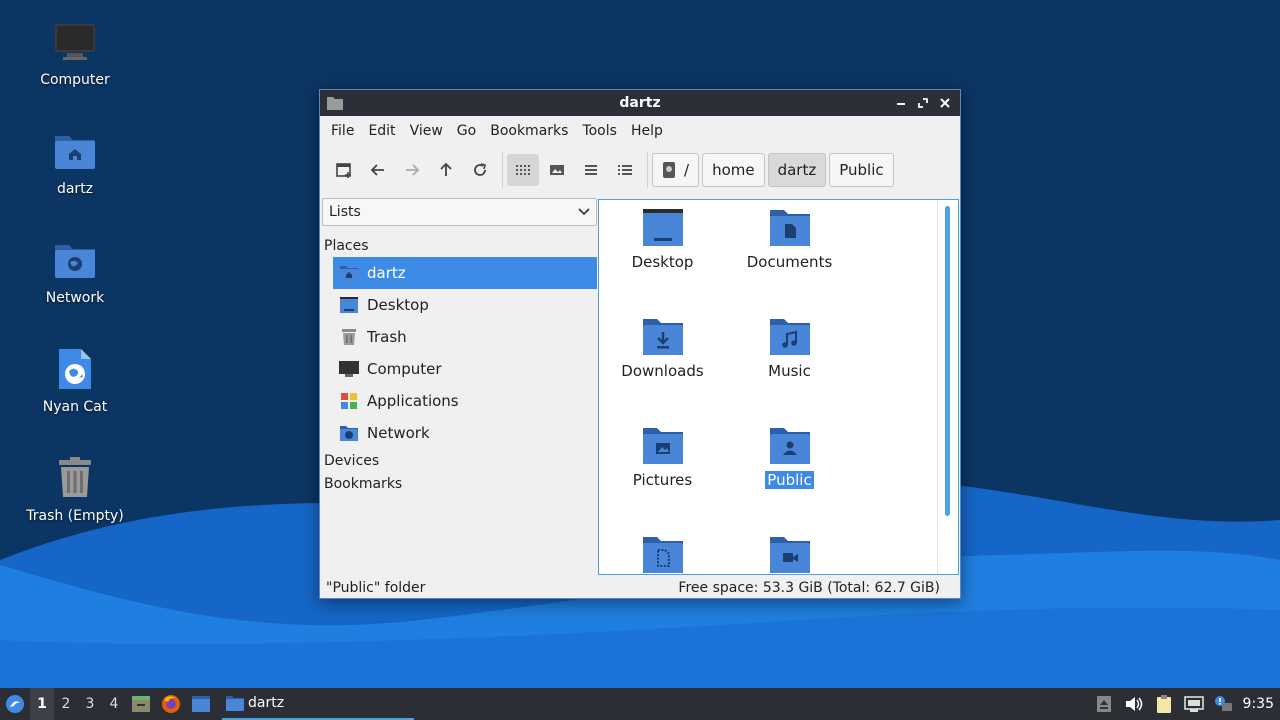 The width and height of the screenshot is (1280, 720). What do you see at coordinates (398, 305) in the screenshot?
I see `place-label: Desktop` at bounding box center [398, 305].